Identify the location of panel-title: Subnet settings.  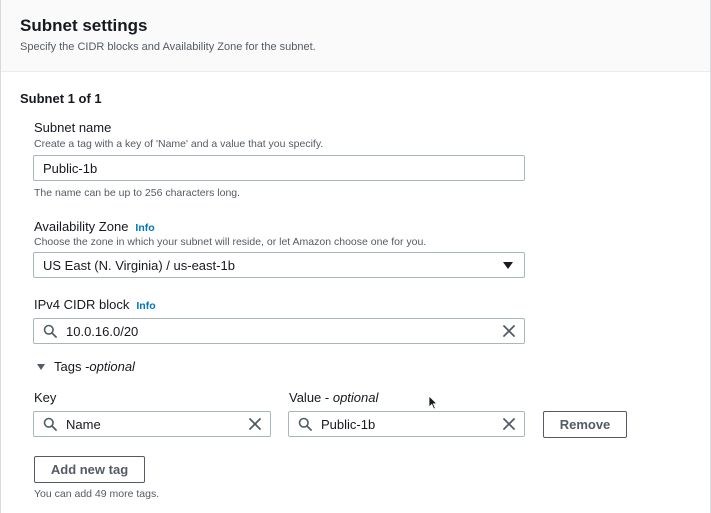
(84, 25).